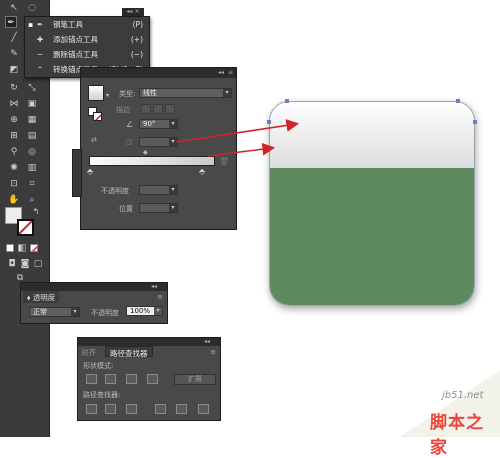 This screenshot has width=500, height=458. I want to click on watermark-site: jb51.net, so click(463, 395).